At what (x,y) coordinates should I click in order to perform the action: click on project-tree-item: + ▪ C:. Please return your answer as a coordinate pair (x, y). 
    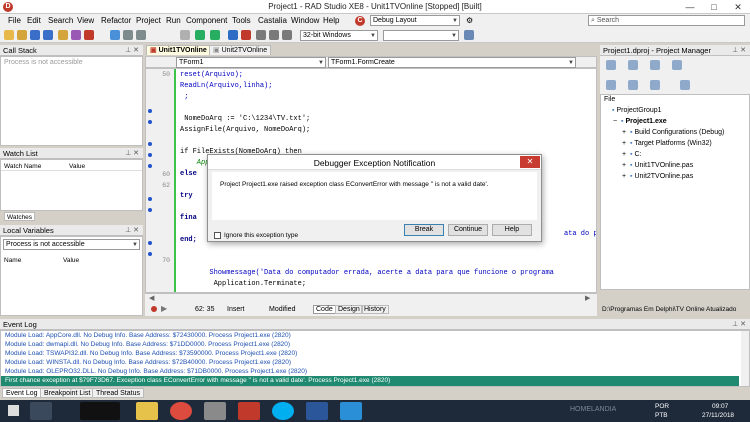
    Looking at the image, I should click on (631, 154).